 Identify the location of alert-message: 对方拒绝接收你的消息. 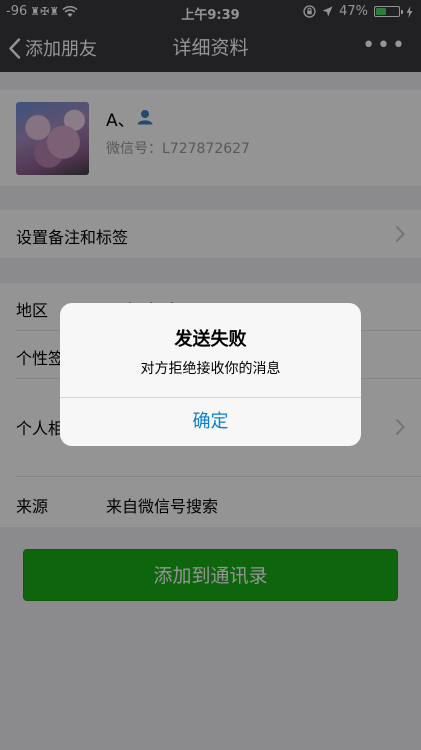
(210, 369).